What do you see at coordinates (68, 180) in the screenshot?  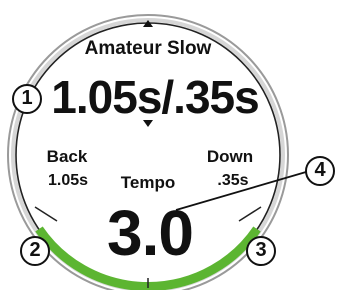 I see `backswing-value: 1.05s` at bounding box center [68, 180].